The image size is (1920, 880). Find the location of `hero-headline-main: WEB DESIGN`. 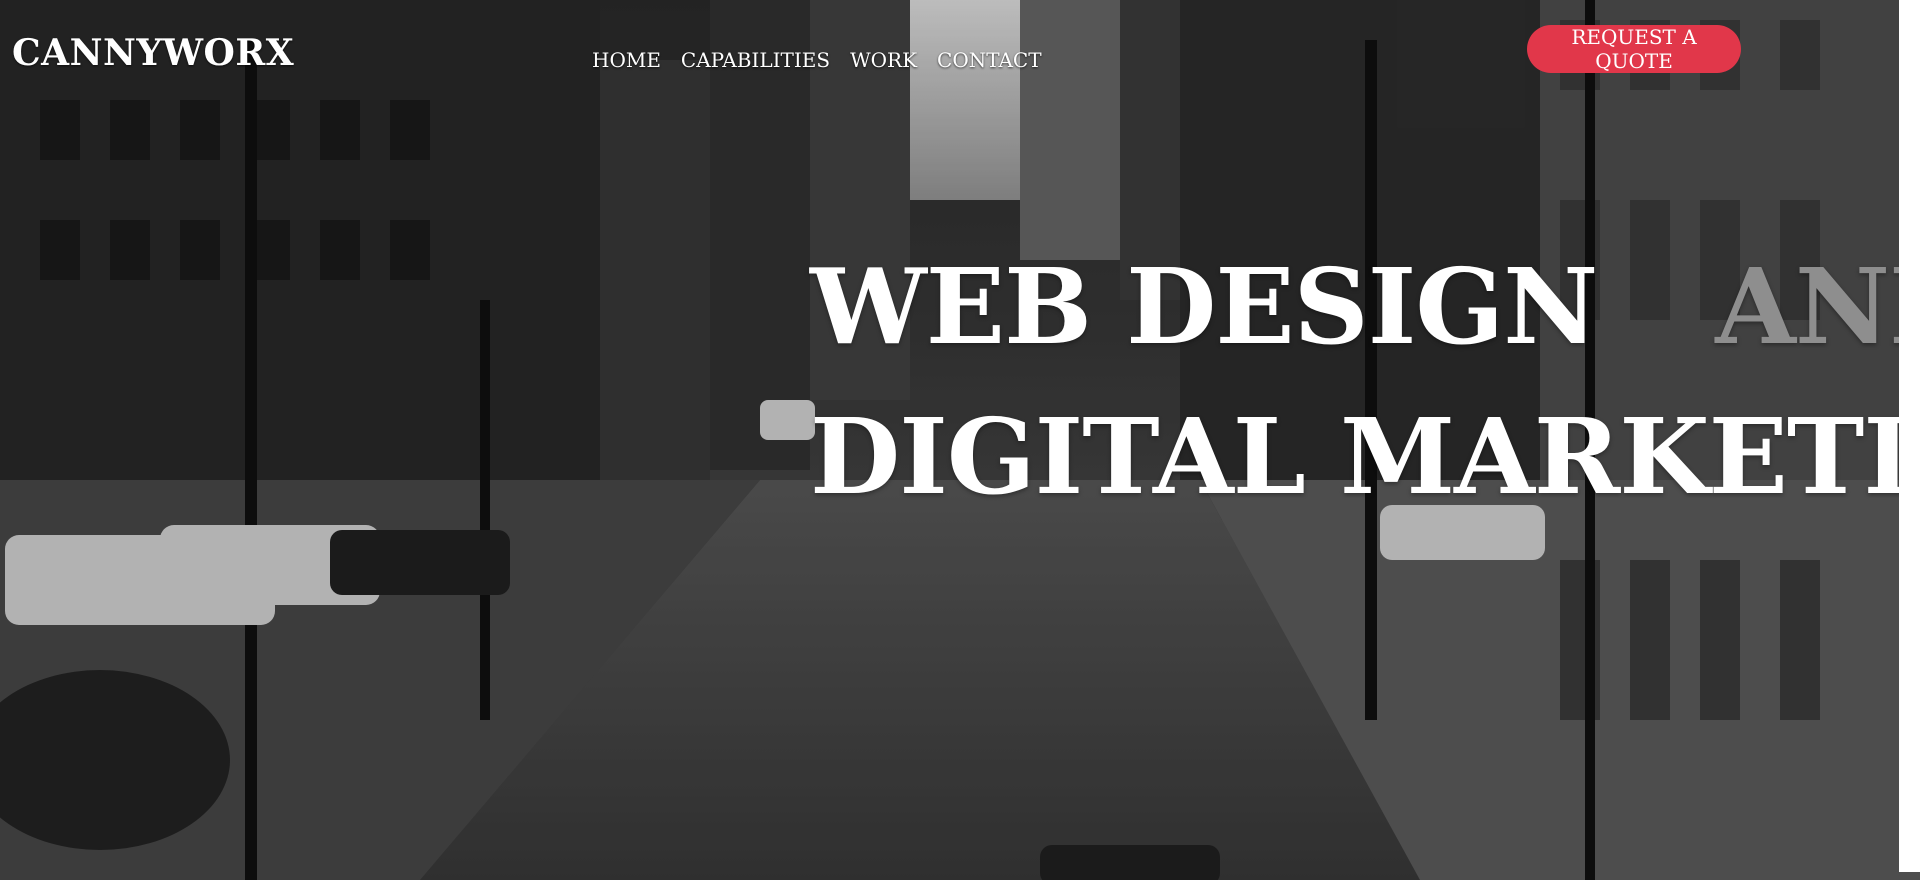

hero-headline-main: WEB DESIGN is located at coordinates (1204, 306).